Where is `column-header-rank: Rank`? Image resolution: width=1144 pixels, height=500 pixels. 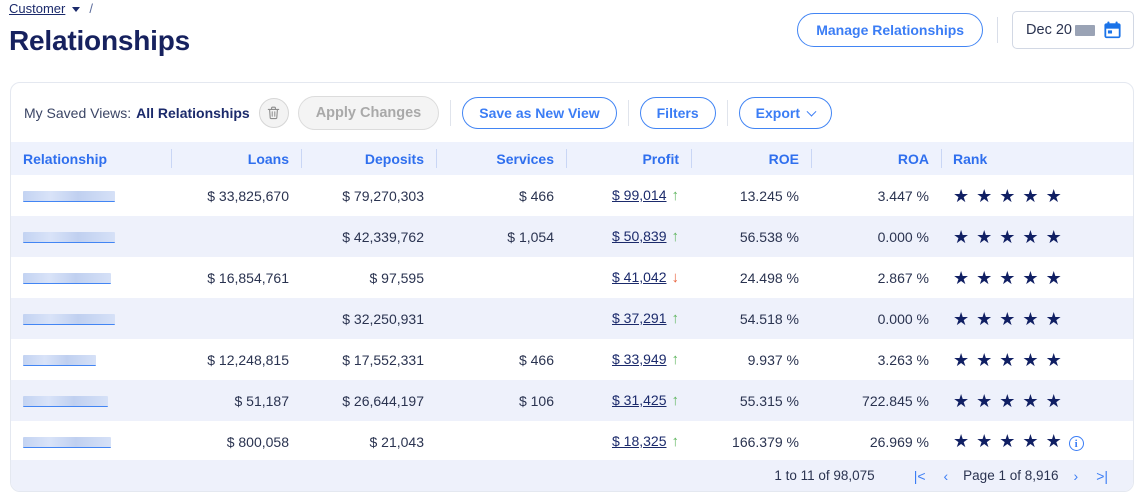 column-header-rank: Rank is located at coordinates (1037, 158).